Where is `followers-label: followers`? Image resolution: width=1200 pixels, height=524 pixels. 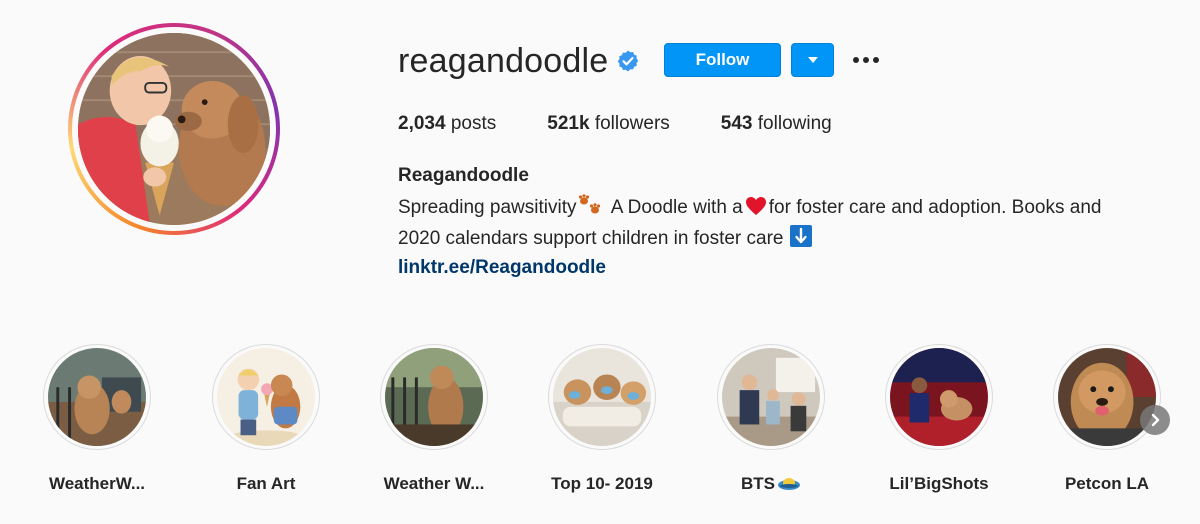 followers-label: followers is located at coordinates (632, 123).